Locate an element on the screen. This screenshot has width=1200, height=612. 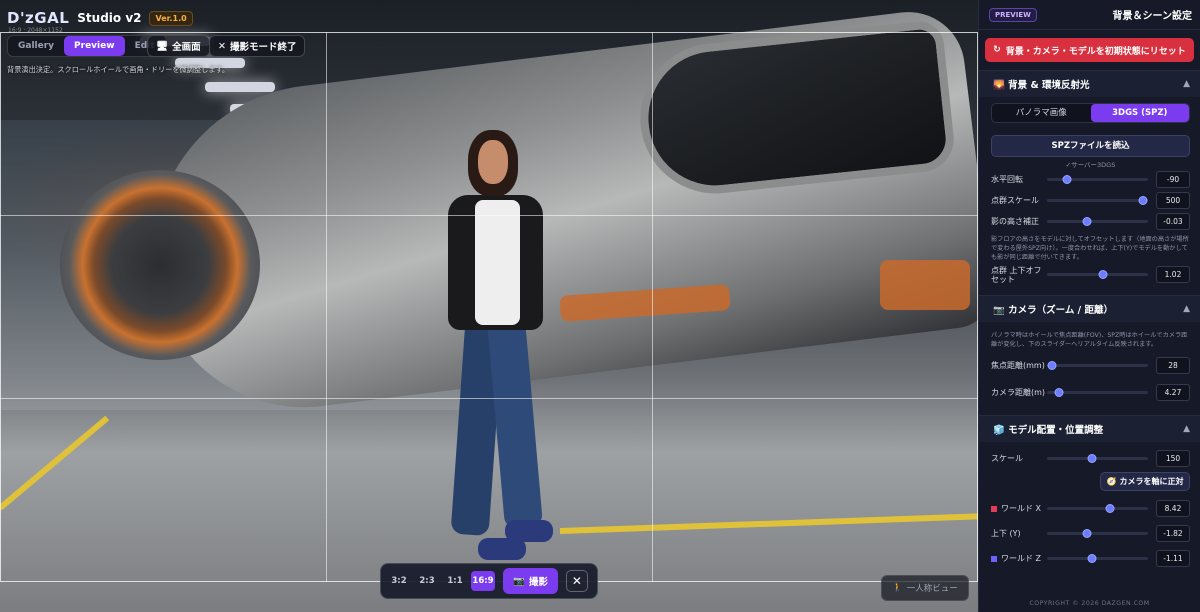
version-badge: Ver.1.0 is located at coordinates (171, 18).